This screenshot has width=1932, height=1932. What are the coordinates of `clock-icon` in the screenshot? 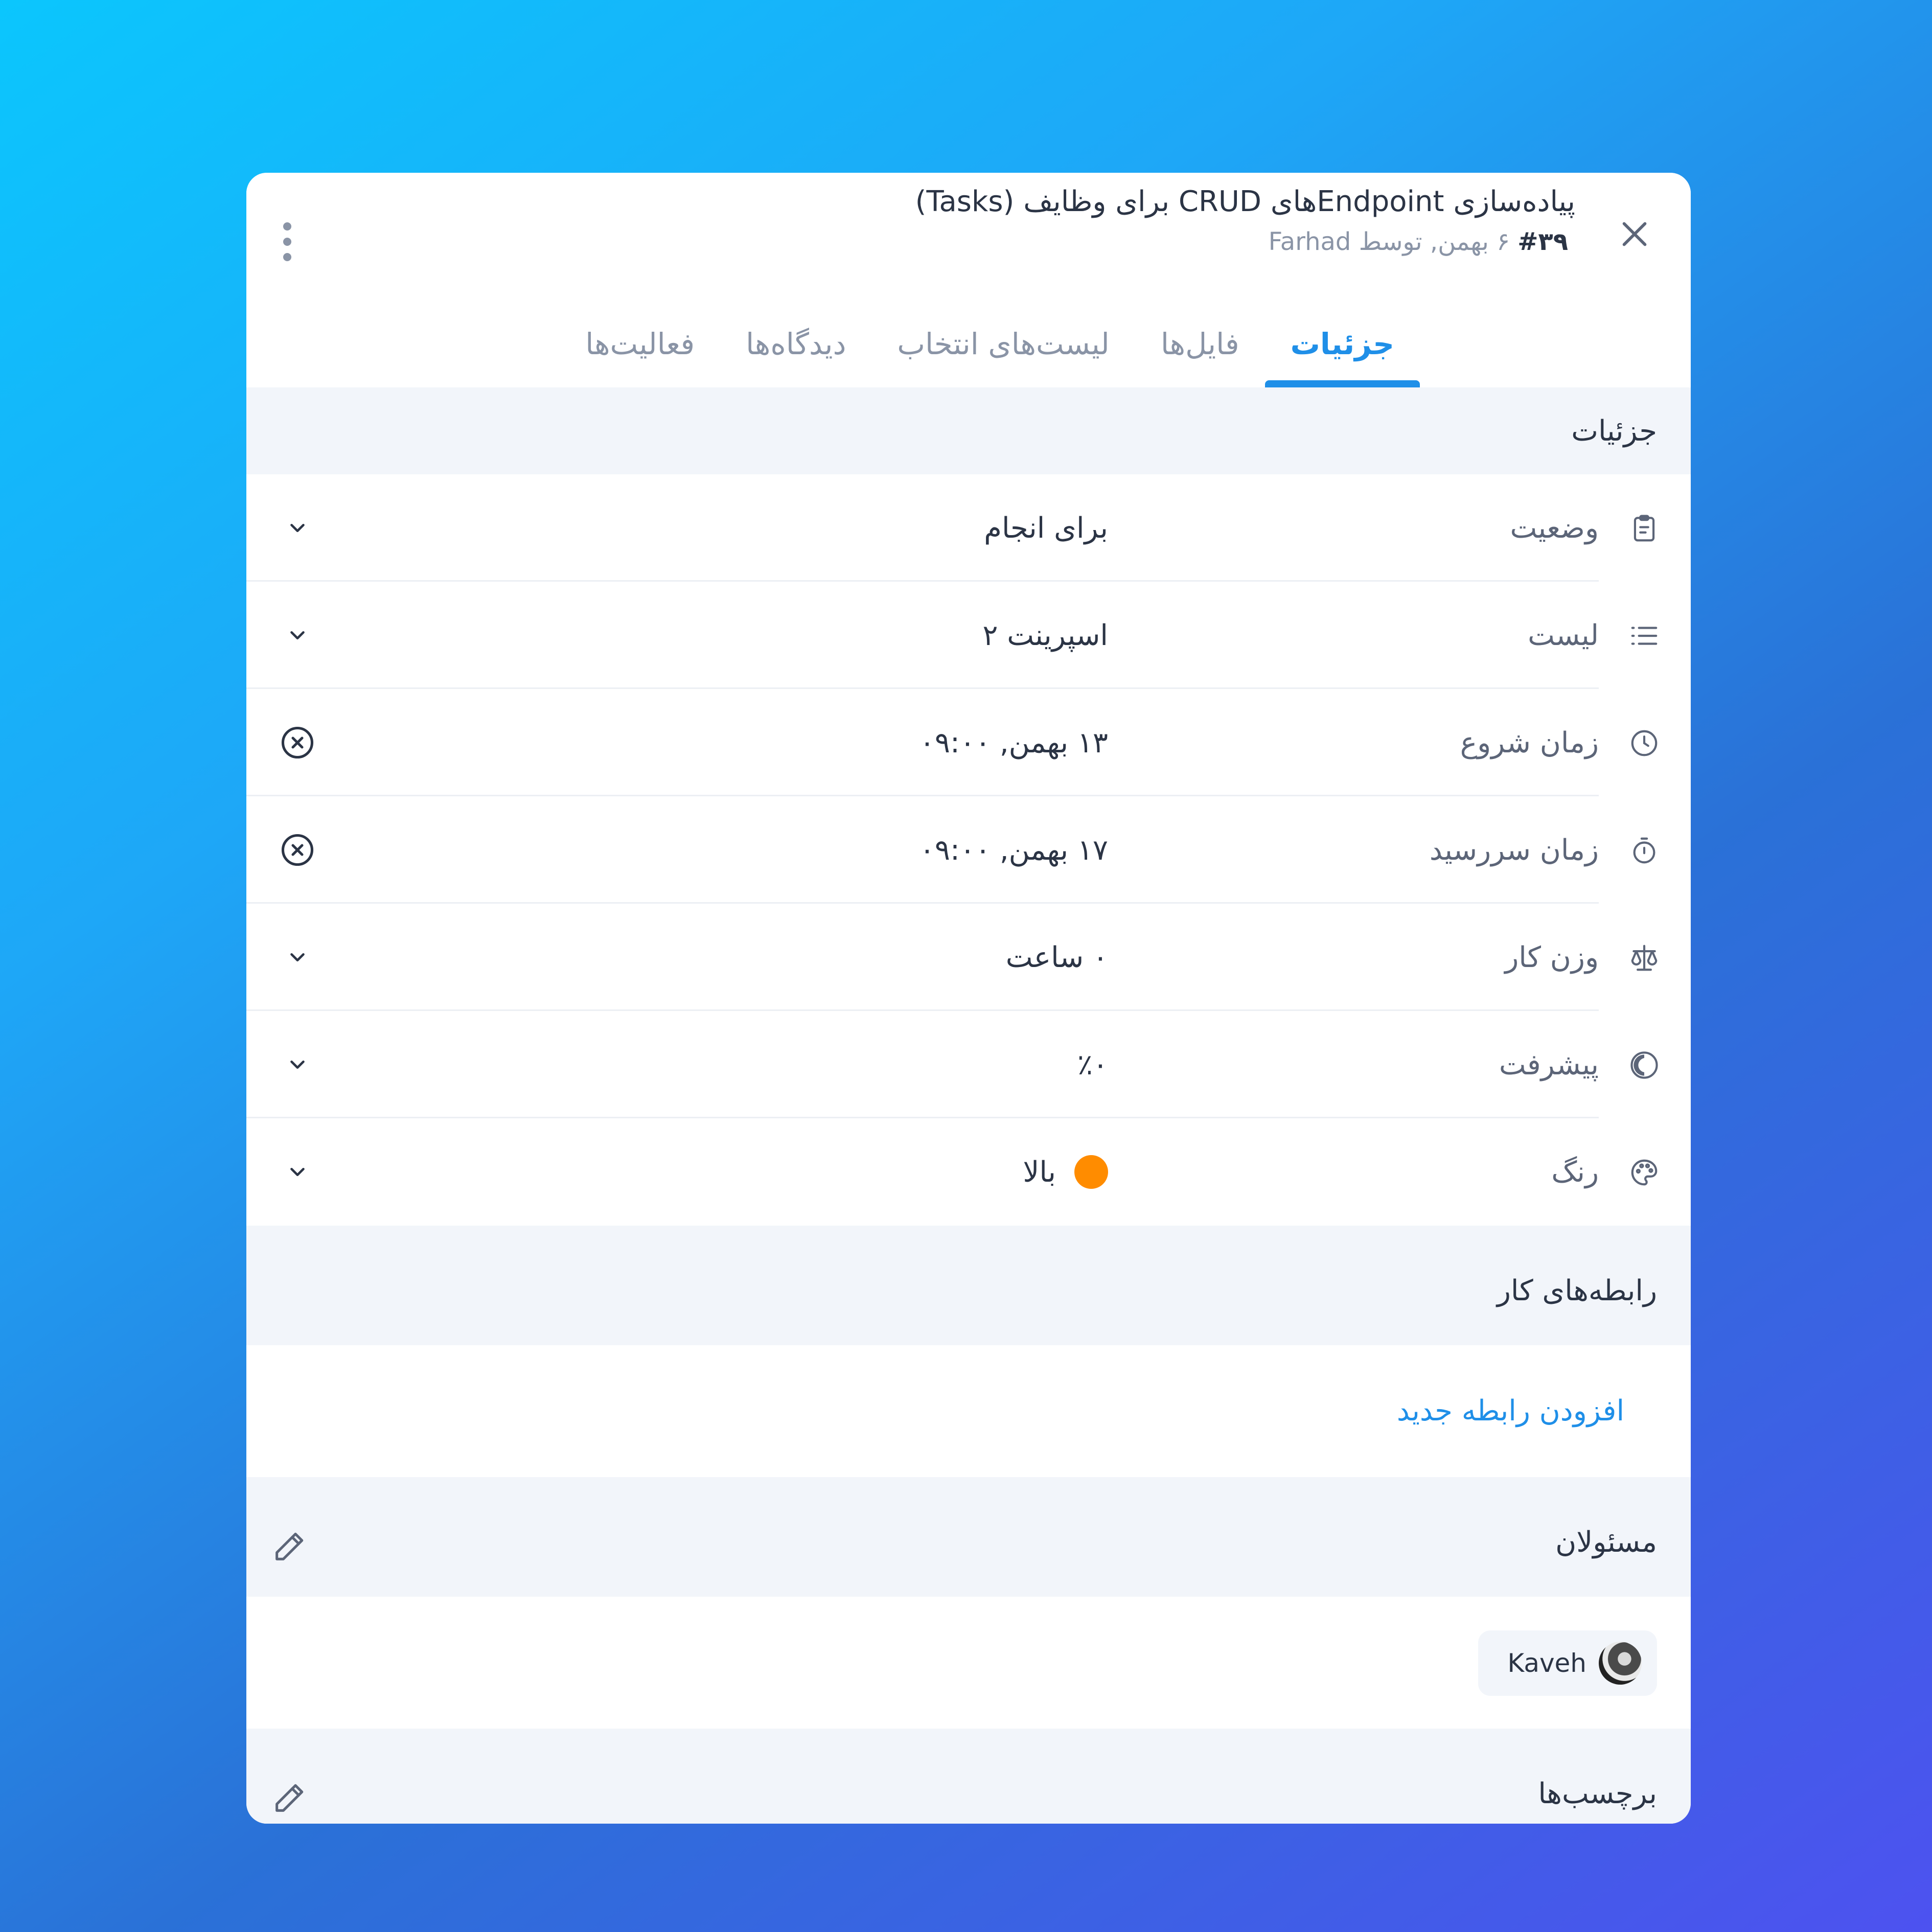 It's located at (1644, 743).